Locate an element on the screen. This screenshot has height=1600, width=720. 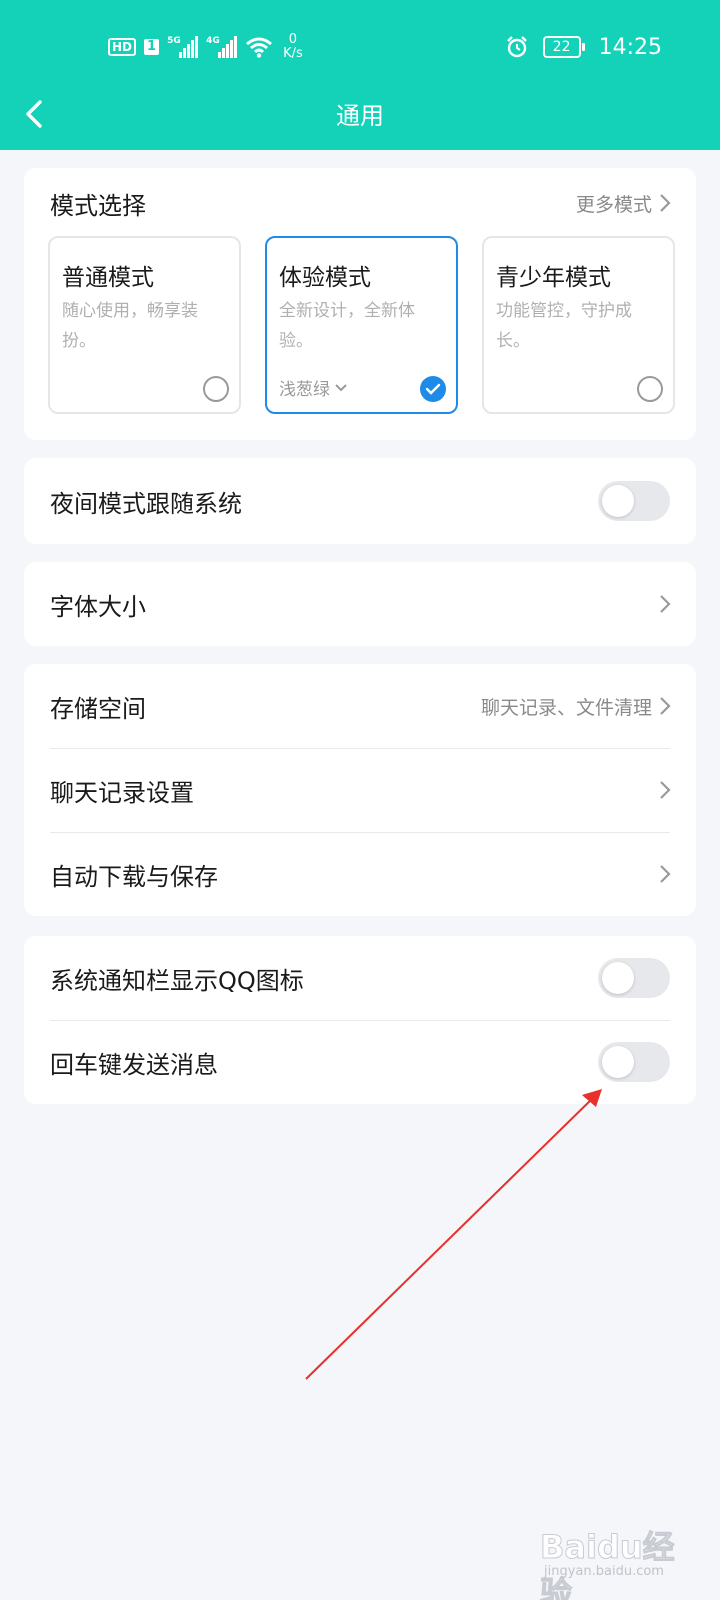
wifi-icon is located at coordinates (259, 47).